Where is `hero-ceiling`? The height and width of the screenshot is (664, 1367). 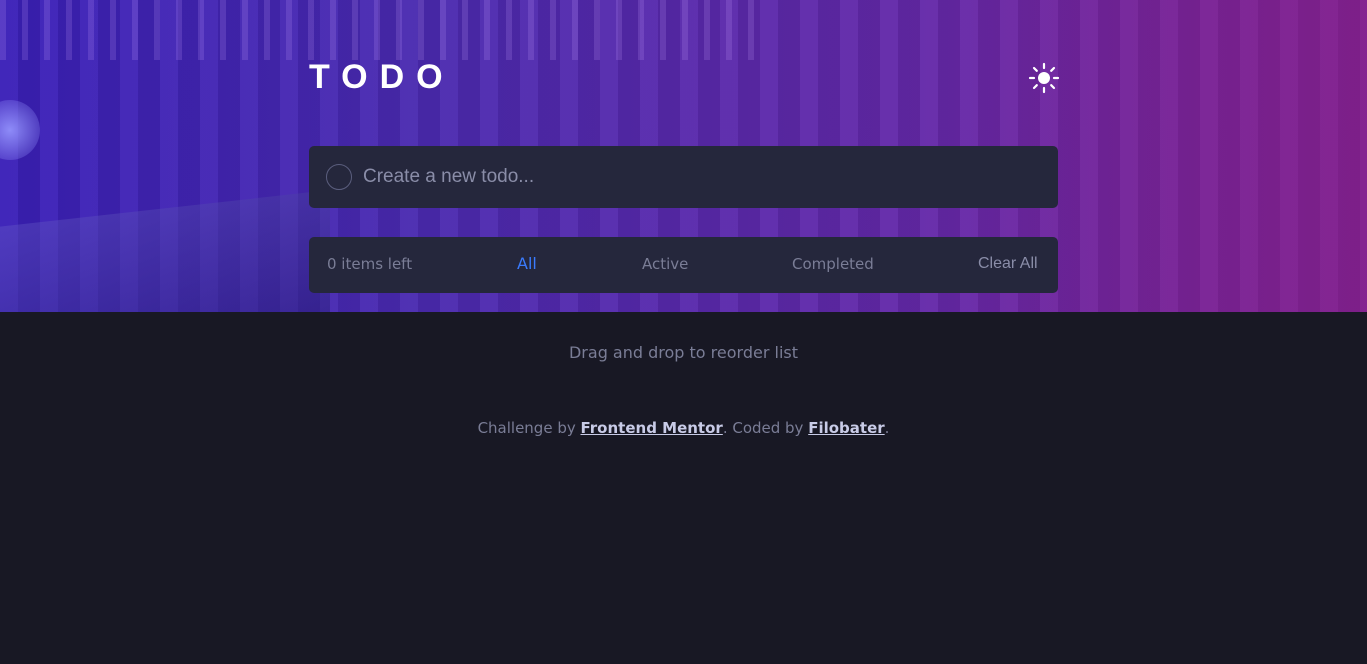
hero-ceiling is located at coordinates (380, 30).